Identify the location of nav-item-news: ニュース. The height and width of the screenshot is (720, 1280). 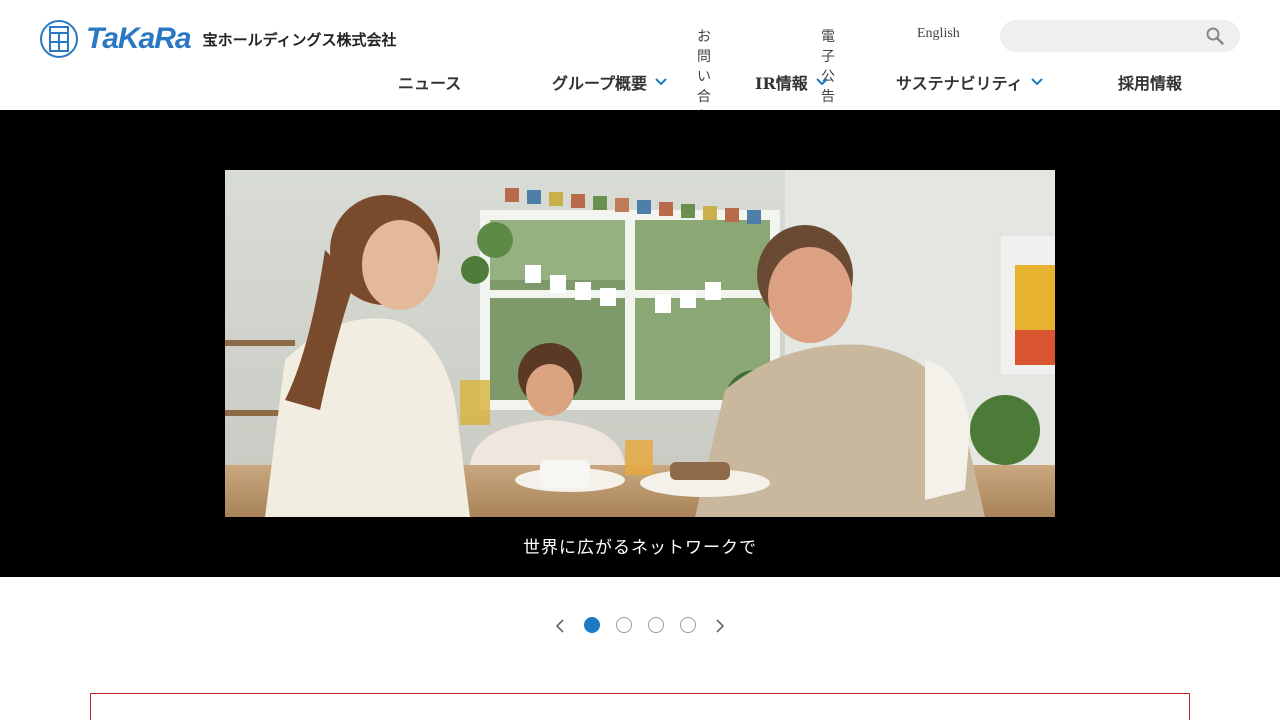
(429, 82).